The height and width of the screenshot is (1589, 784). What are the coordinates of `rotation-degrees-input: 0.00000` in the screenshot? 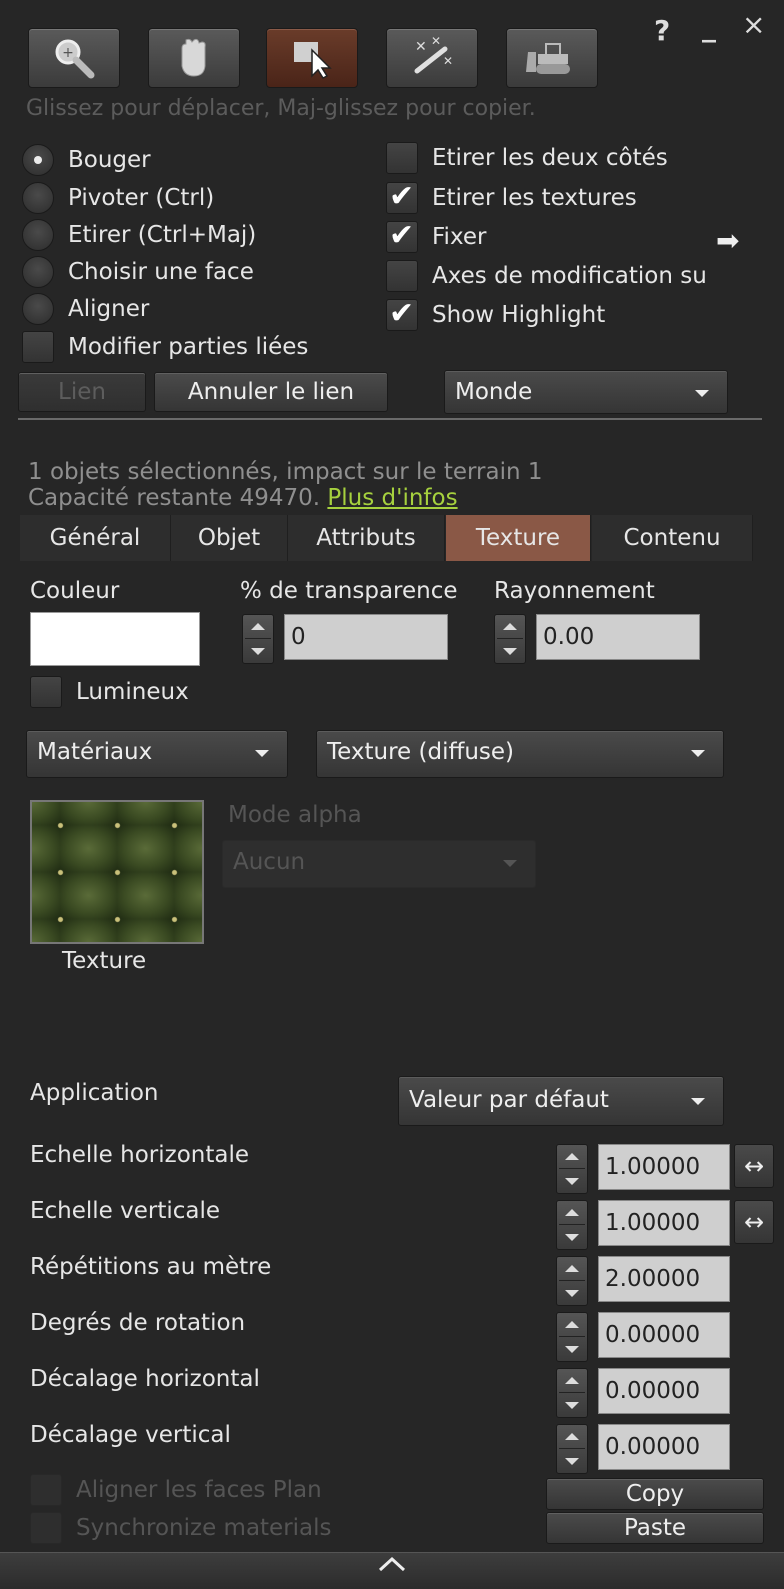 It's located at (664, 1335).